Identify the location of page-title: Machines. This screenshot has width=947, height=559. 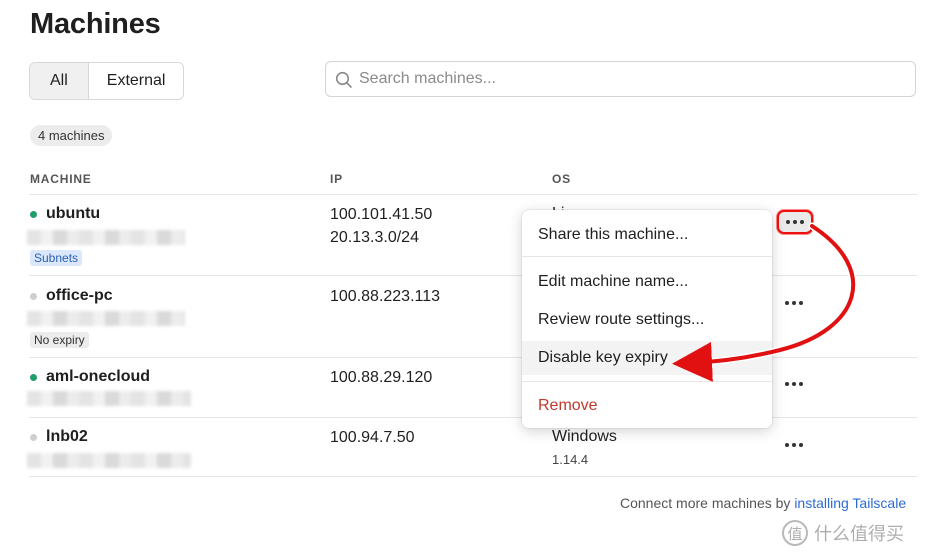
(95, 24).